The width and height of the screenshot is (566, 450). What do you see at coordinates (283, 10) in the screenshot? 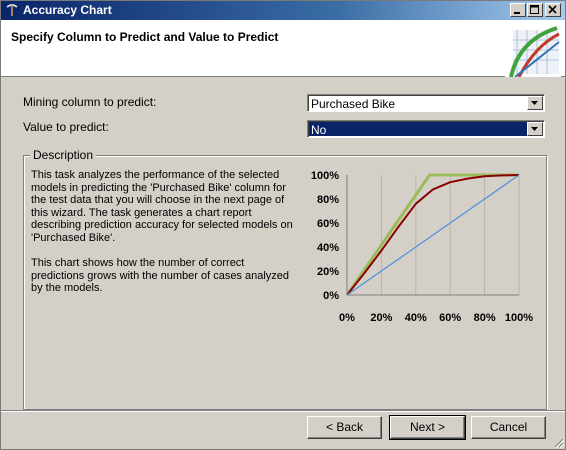
I see `title-bar: Accuracy Chart` at bounding box center [283, 10].